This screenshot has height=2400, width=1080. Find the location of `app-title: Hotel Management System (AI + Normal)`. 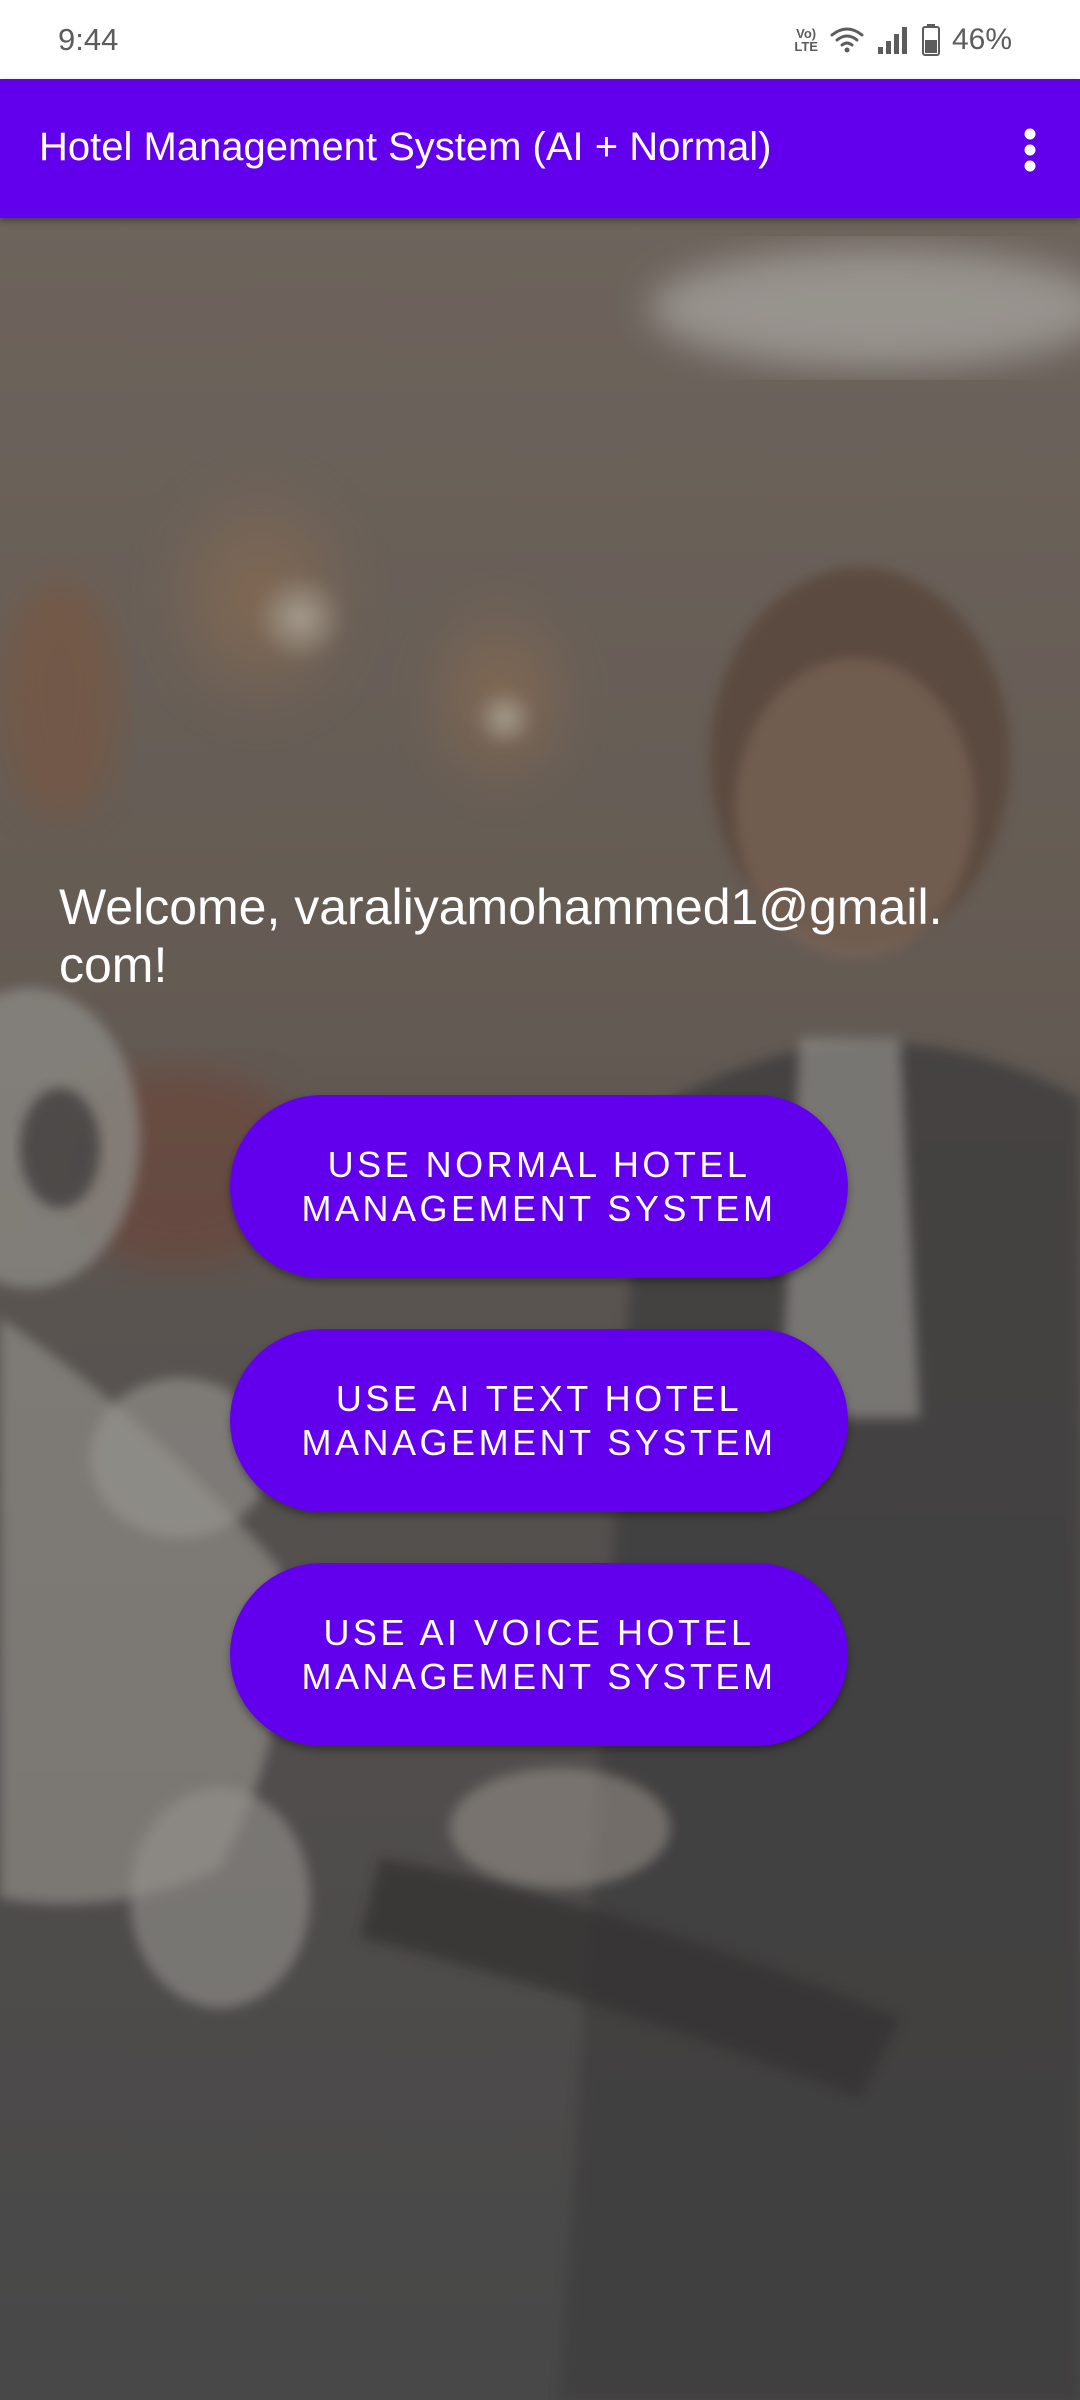

app-title: Hotel Management System (AI + Normal) is located at coordinates (405, 147).